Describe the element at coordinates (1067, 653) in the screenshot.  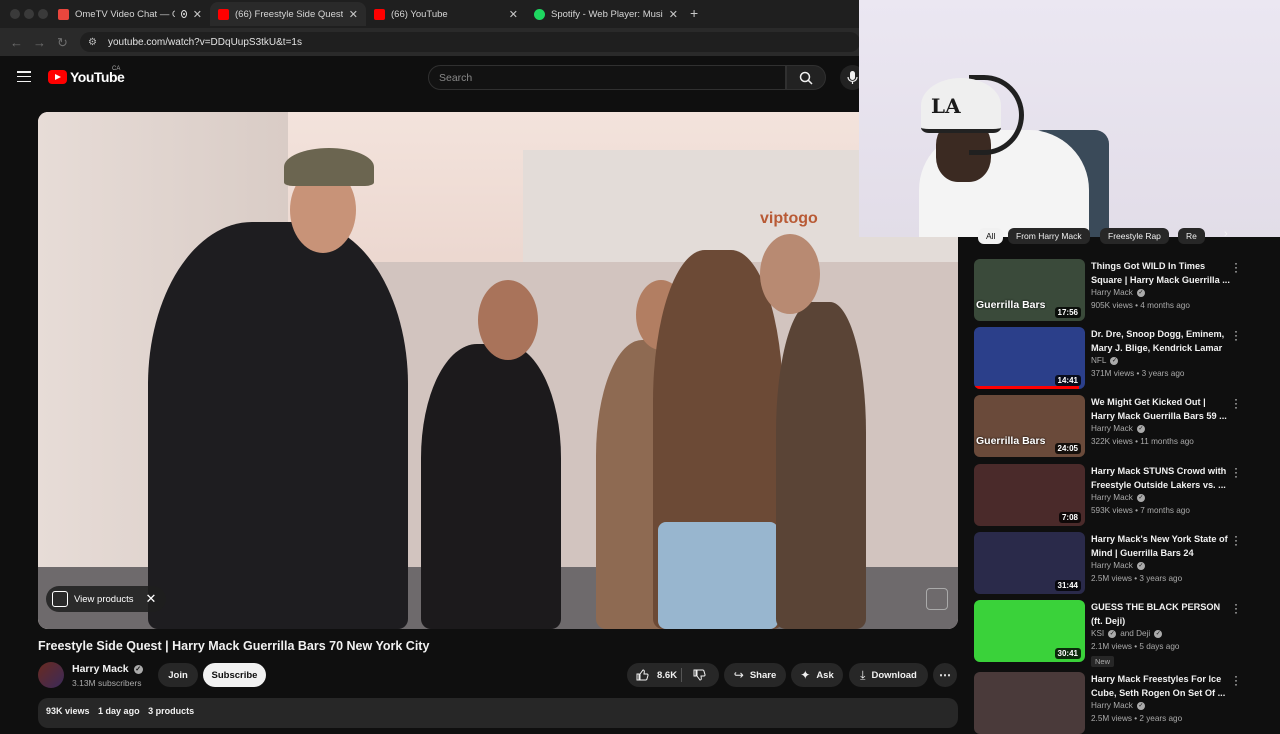
I see `duration-badge: 30:41` at that location.